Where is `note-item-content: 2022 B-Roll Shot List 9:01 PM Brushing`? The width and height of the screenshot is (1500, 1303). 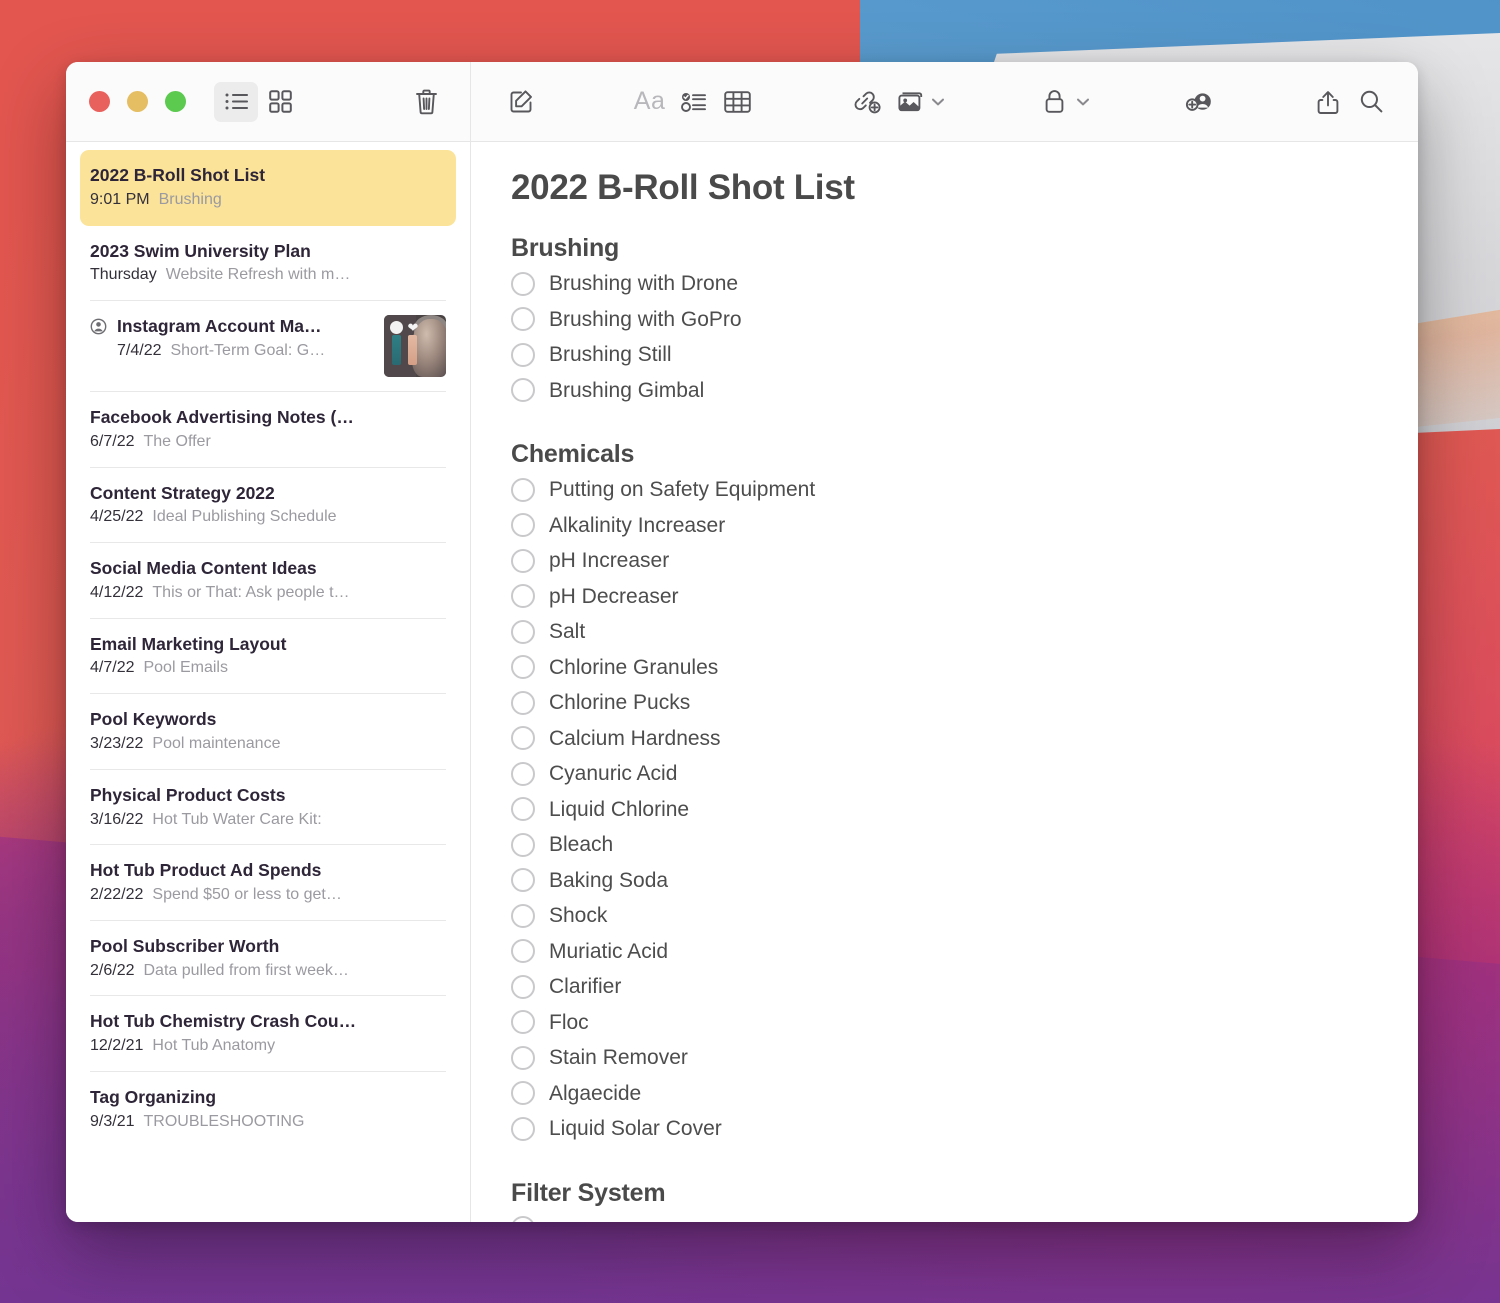
note-item-content: 2022 B-Roll Shot List 9:01 PM Brushing is located at coordinates (268, 187).